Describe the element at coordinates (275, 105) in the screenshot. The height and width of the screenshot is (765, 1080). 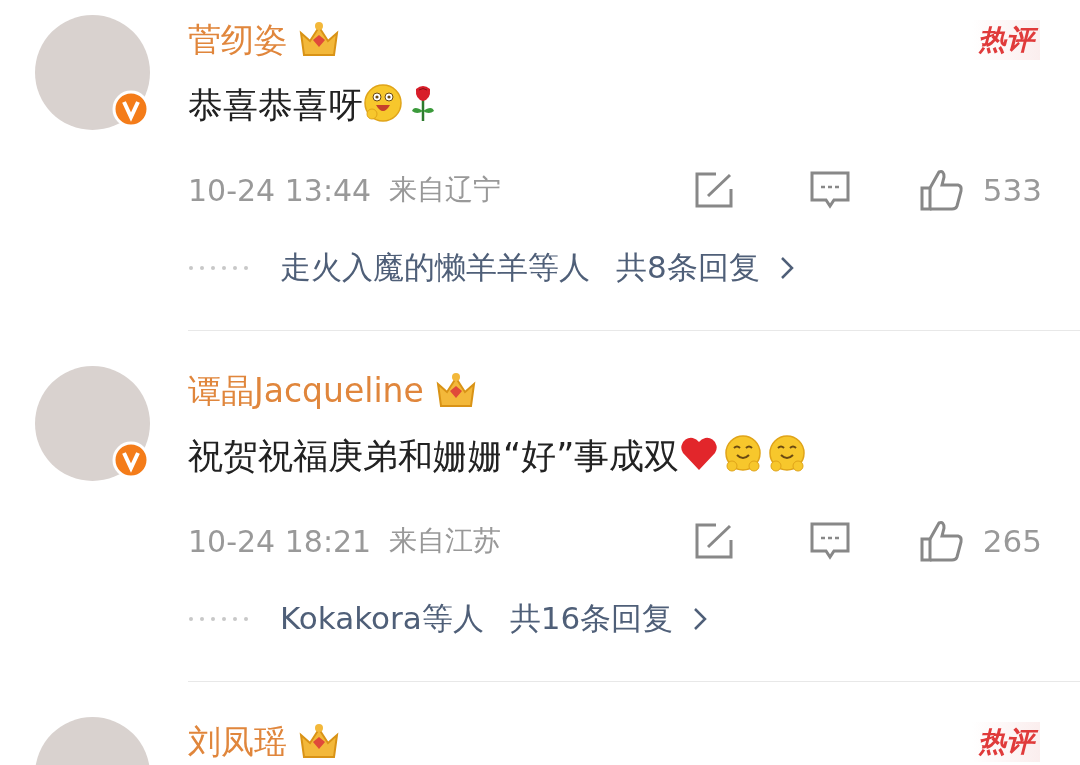
I see `comment-text: 恭喜恭喜呀` at that location.